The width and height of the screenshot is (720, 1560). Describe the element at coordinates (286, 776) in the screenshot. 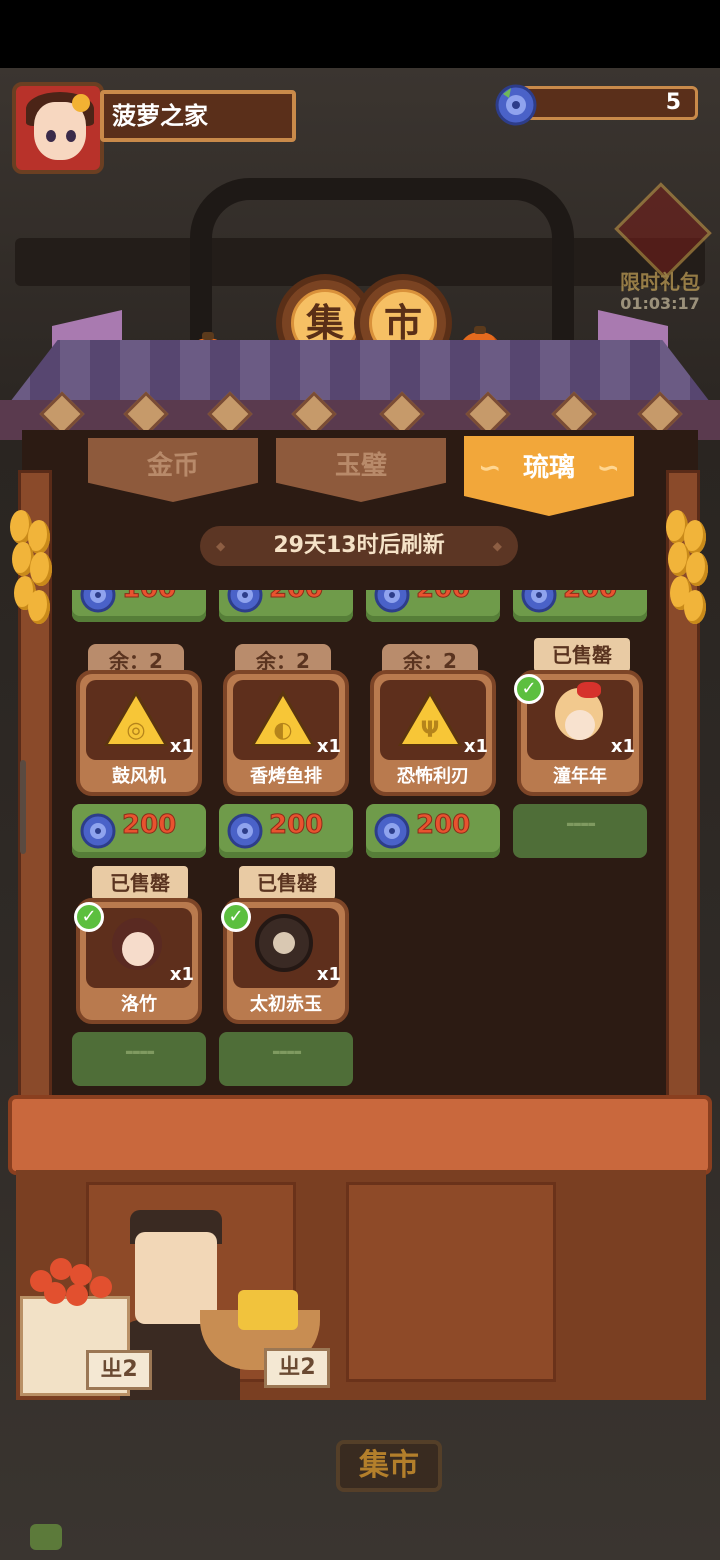

I see `item-name: 香烤鱼排` at that location.